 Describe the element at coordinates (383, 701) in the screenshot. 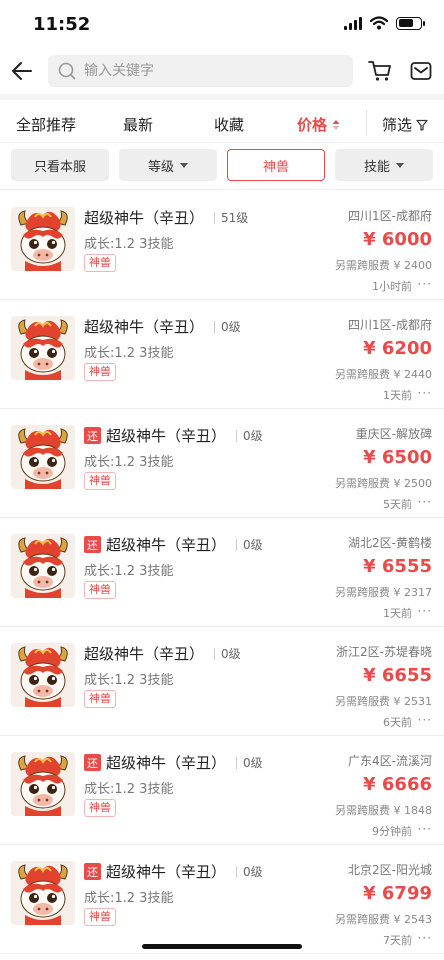

I see `item-fee: 另需跨服费 ¥ 2531` at that location.